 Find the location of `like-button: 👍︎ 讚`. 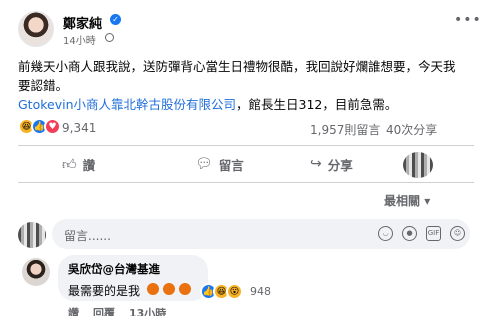

like-button: 👍︎ 讚 is located at coordinates (78, 164).